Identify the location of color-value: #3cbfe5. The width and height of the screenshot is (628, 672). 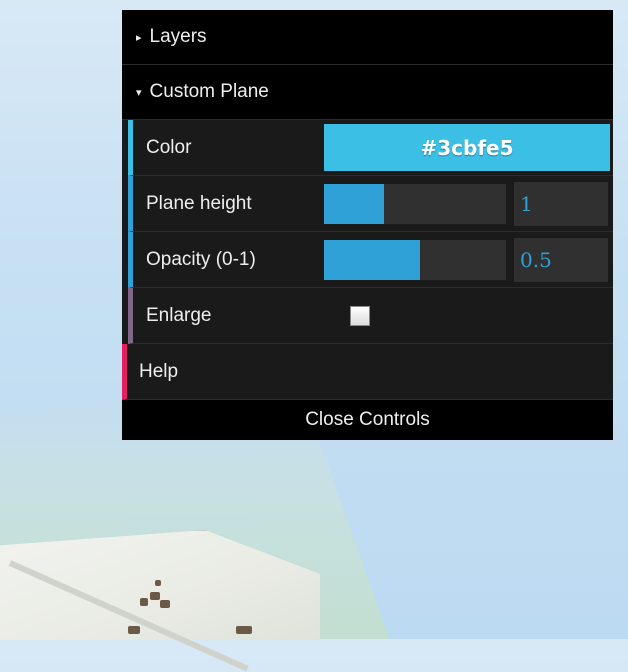
(467, 147).